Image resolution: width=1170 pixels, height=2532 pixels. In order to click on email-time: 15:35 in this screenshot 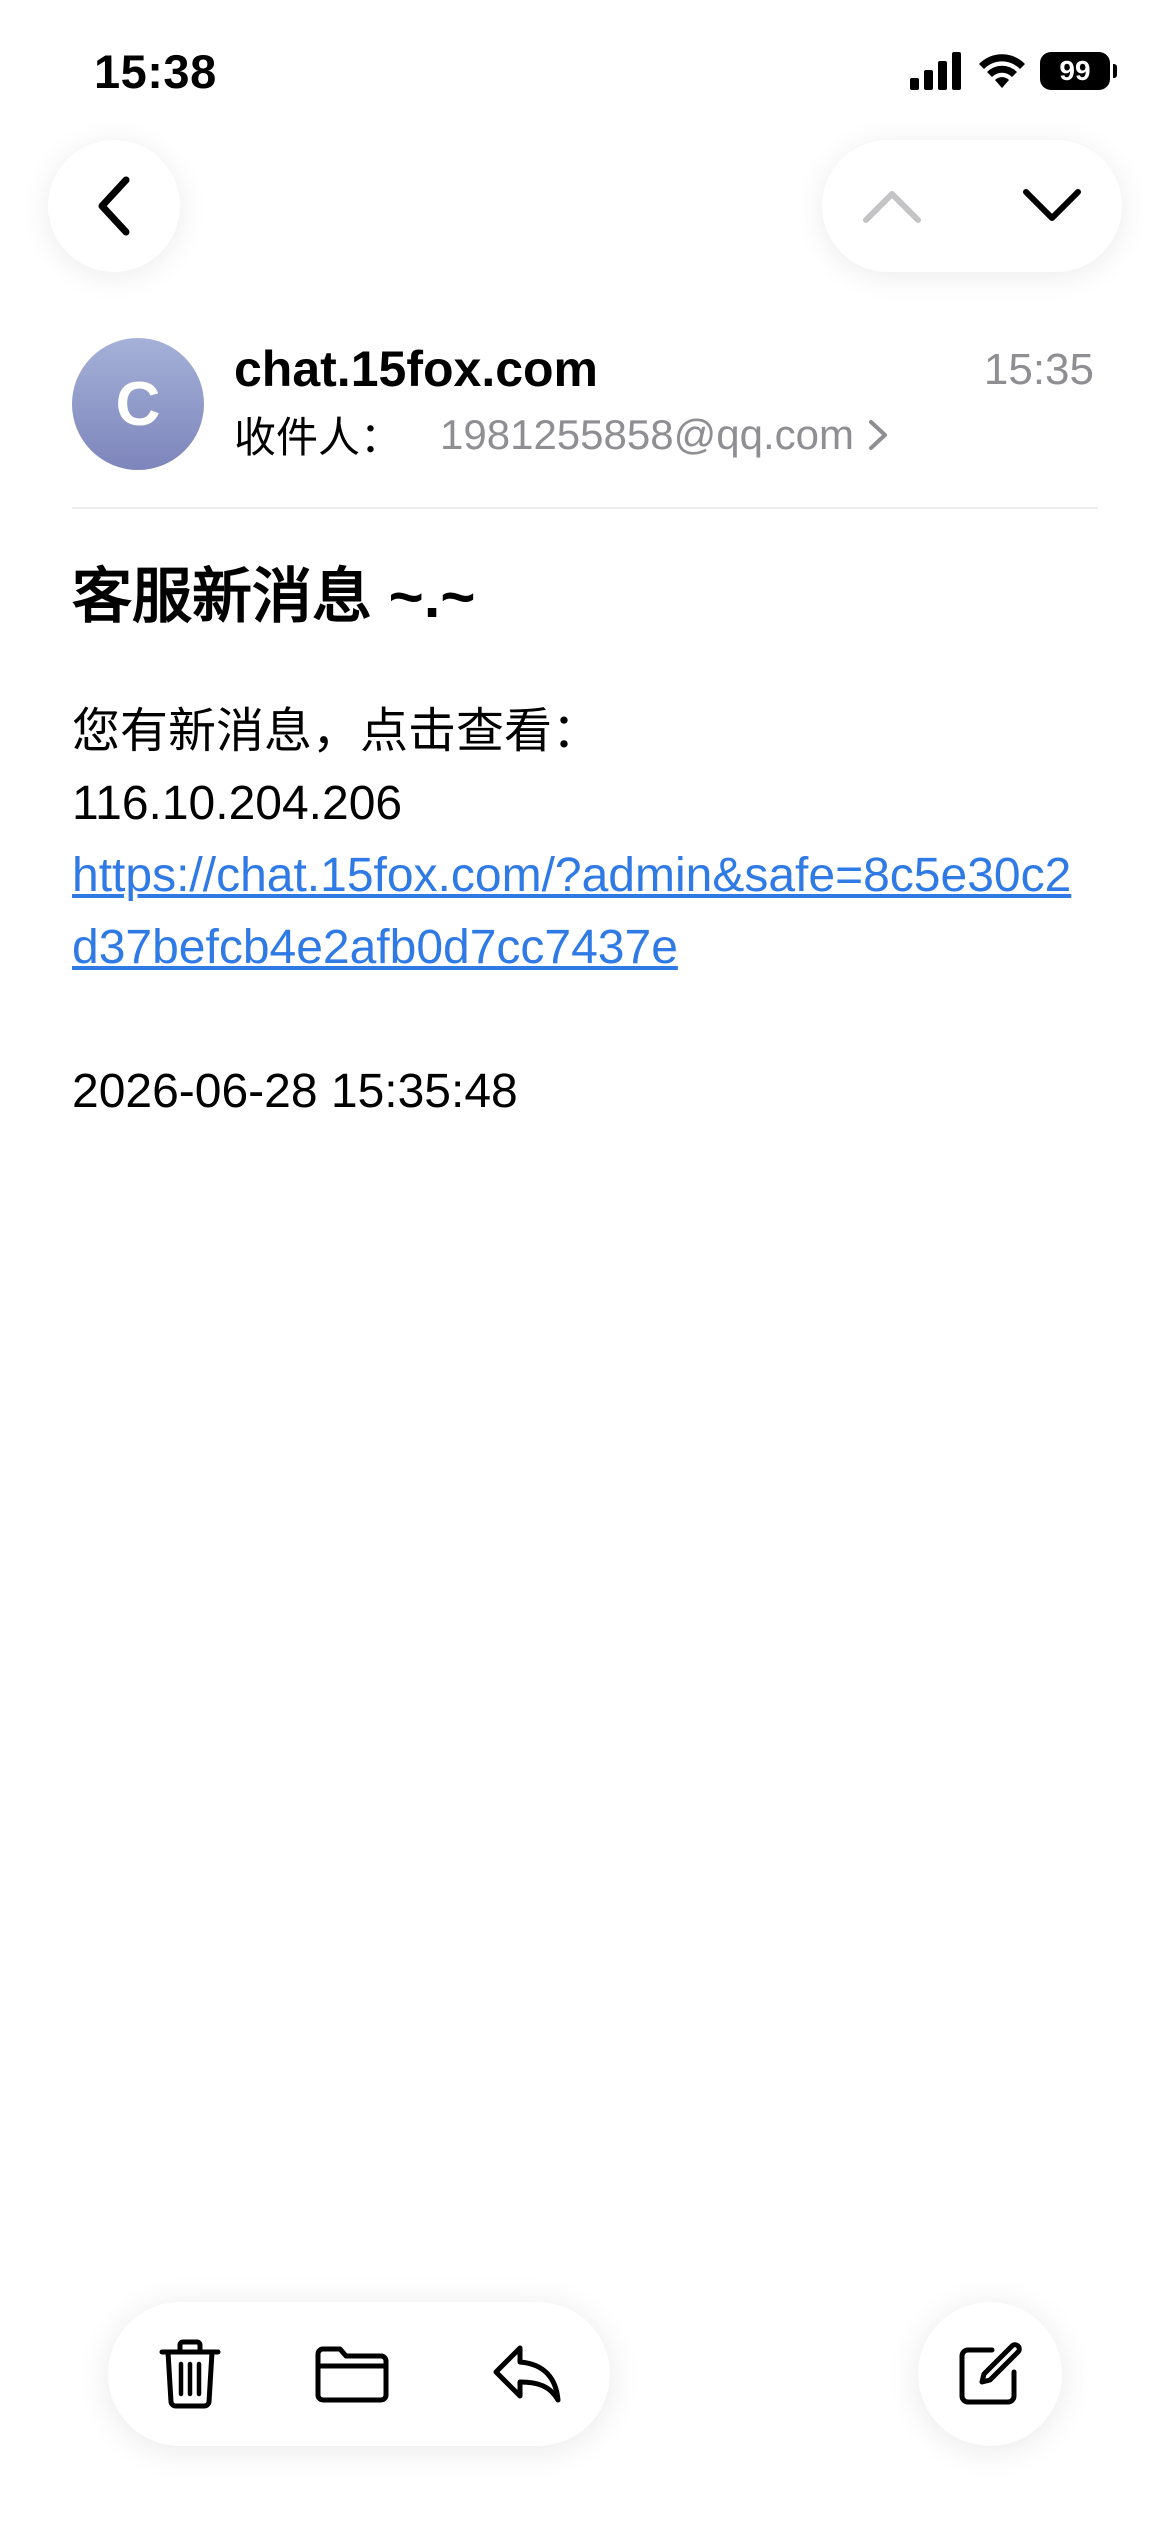, I will do `click(1038, 369)`.